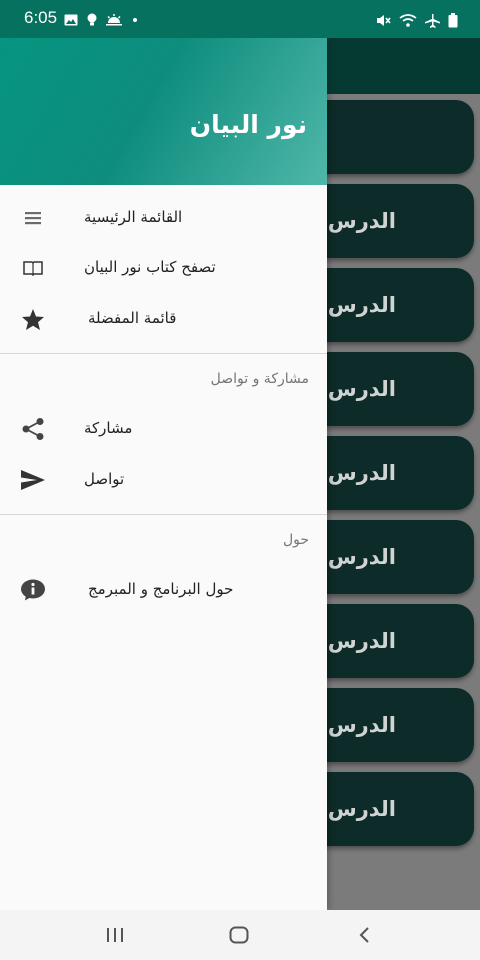 Image resolution: width=480 pixels, height=960 pixels. What do you see at coordinates (115, 935) in the screenshot?
I see `recents-icon` at bounding box center [115, 935].